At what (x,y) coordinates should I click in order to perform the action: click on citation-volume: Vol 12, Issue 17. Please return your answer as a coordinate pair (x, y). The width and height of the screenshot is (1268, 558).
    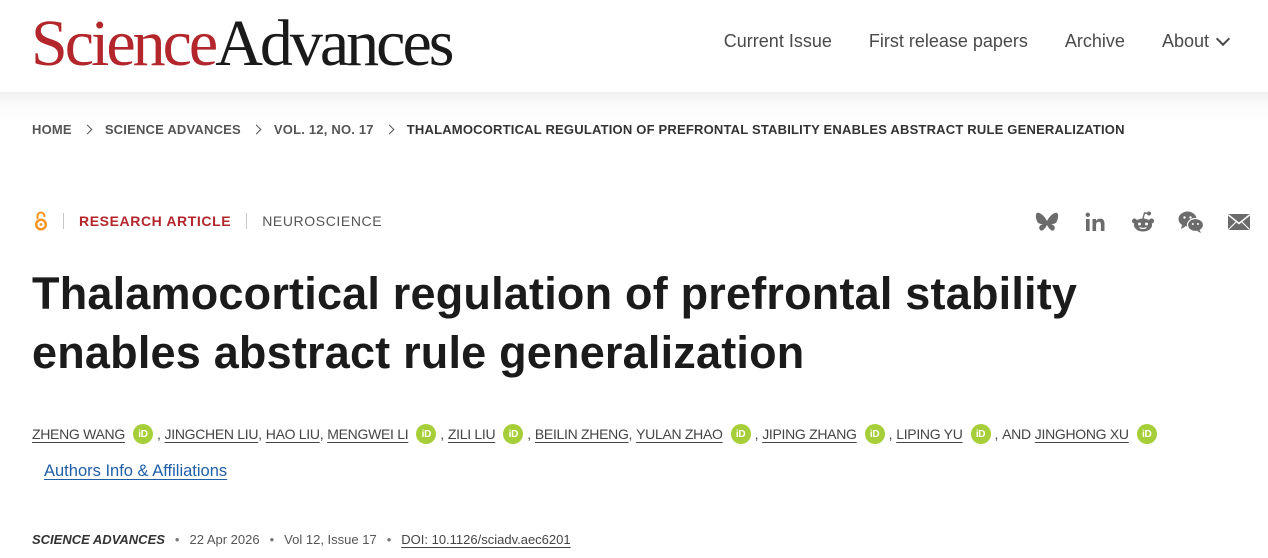
    Looking at the image, I should click on (330, 539).